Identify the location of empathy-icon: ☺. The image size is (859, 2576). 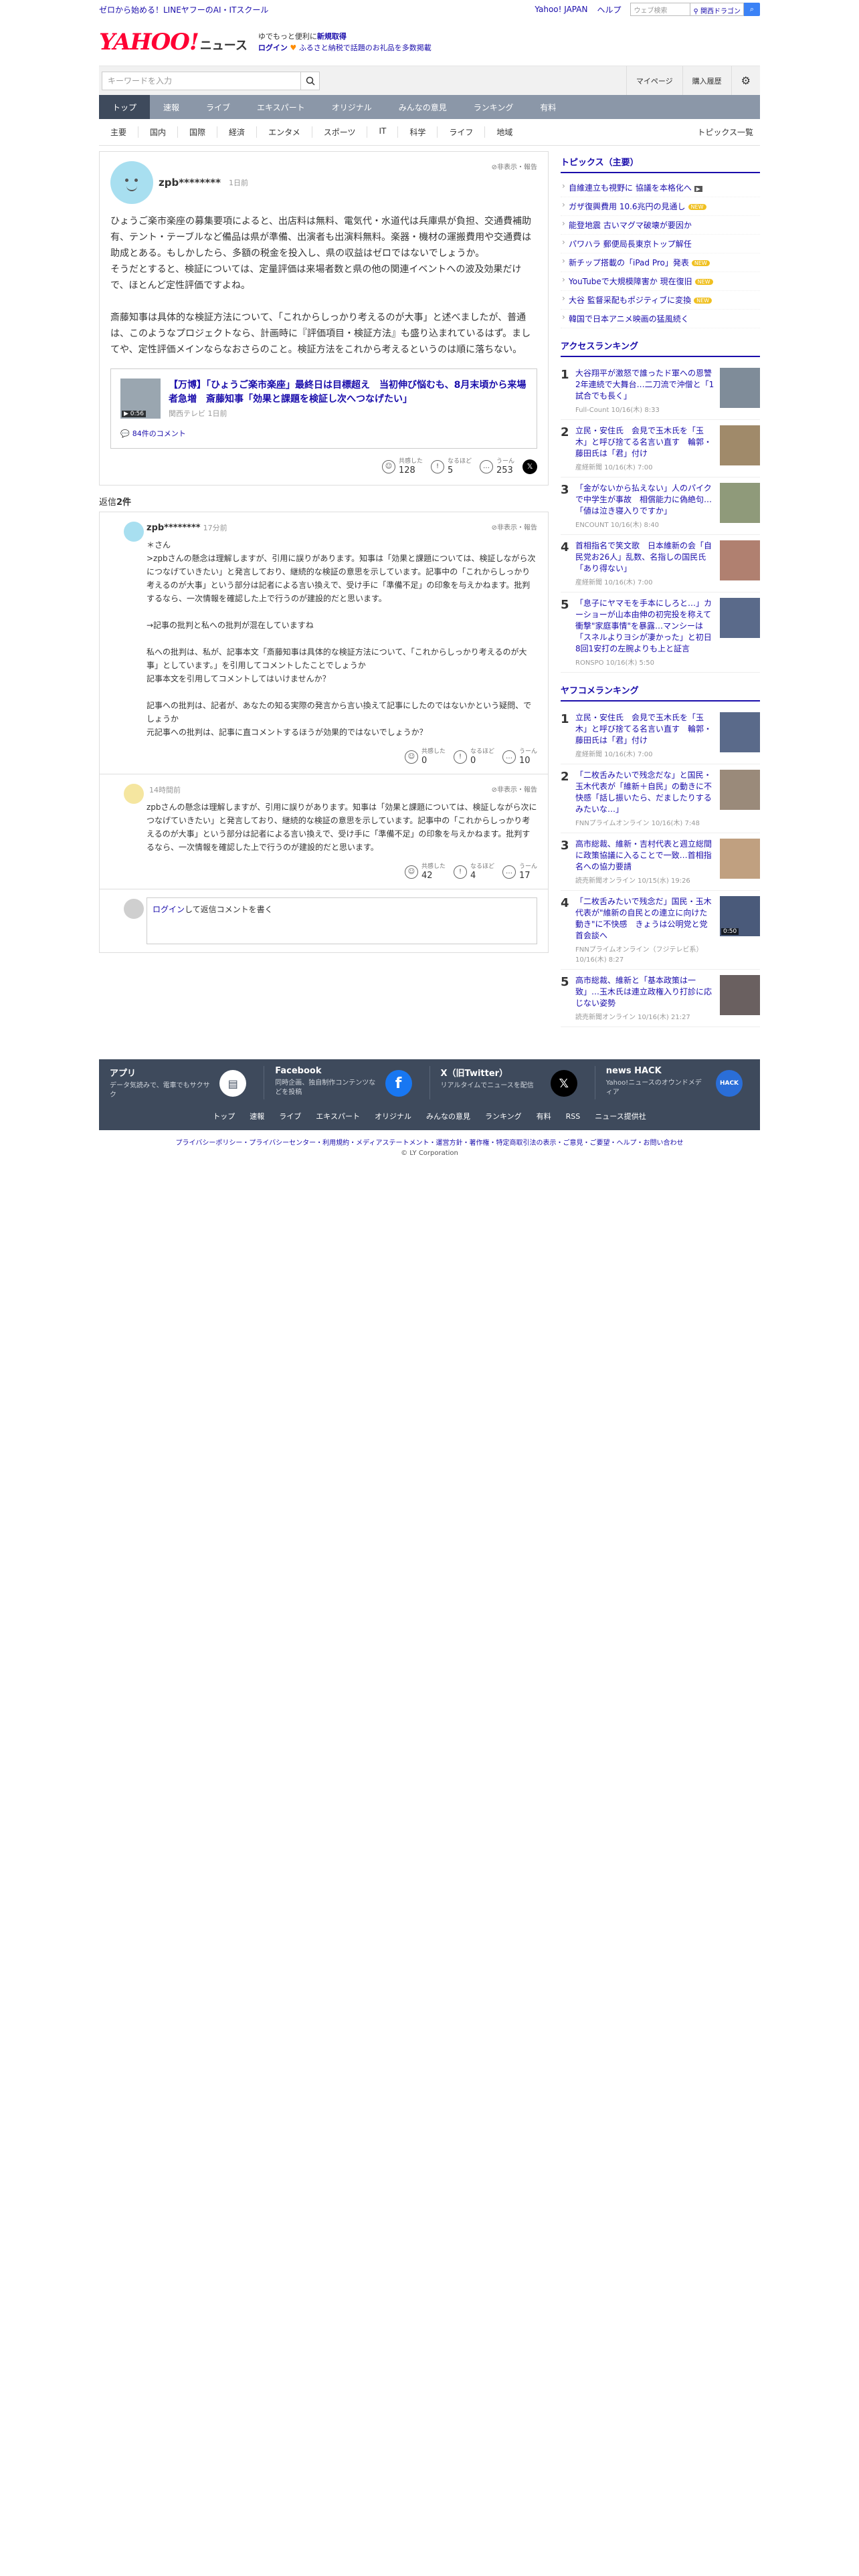
(411, 872).